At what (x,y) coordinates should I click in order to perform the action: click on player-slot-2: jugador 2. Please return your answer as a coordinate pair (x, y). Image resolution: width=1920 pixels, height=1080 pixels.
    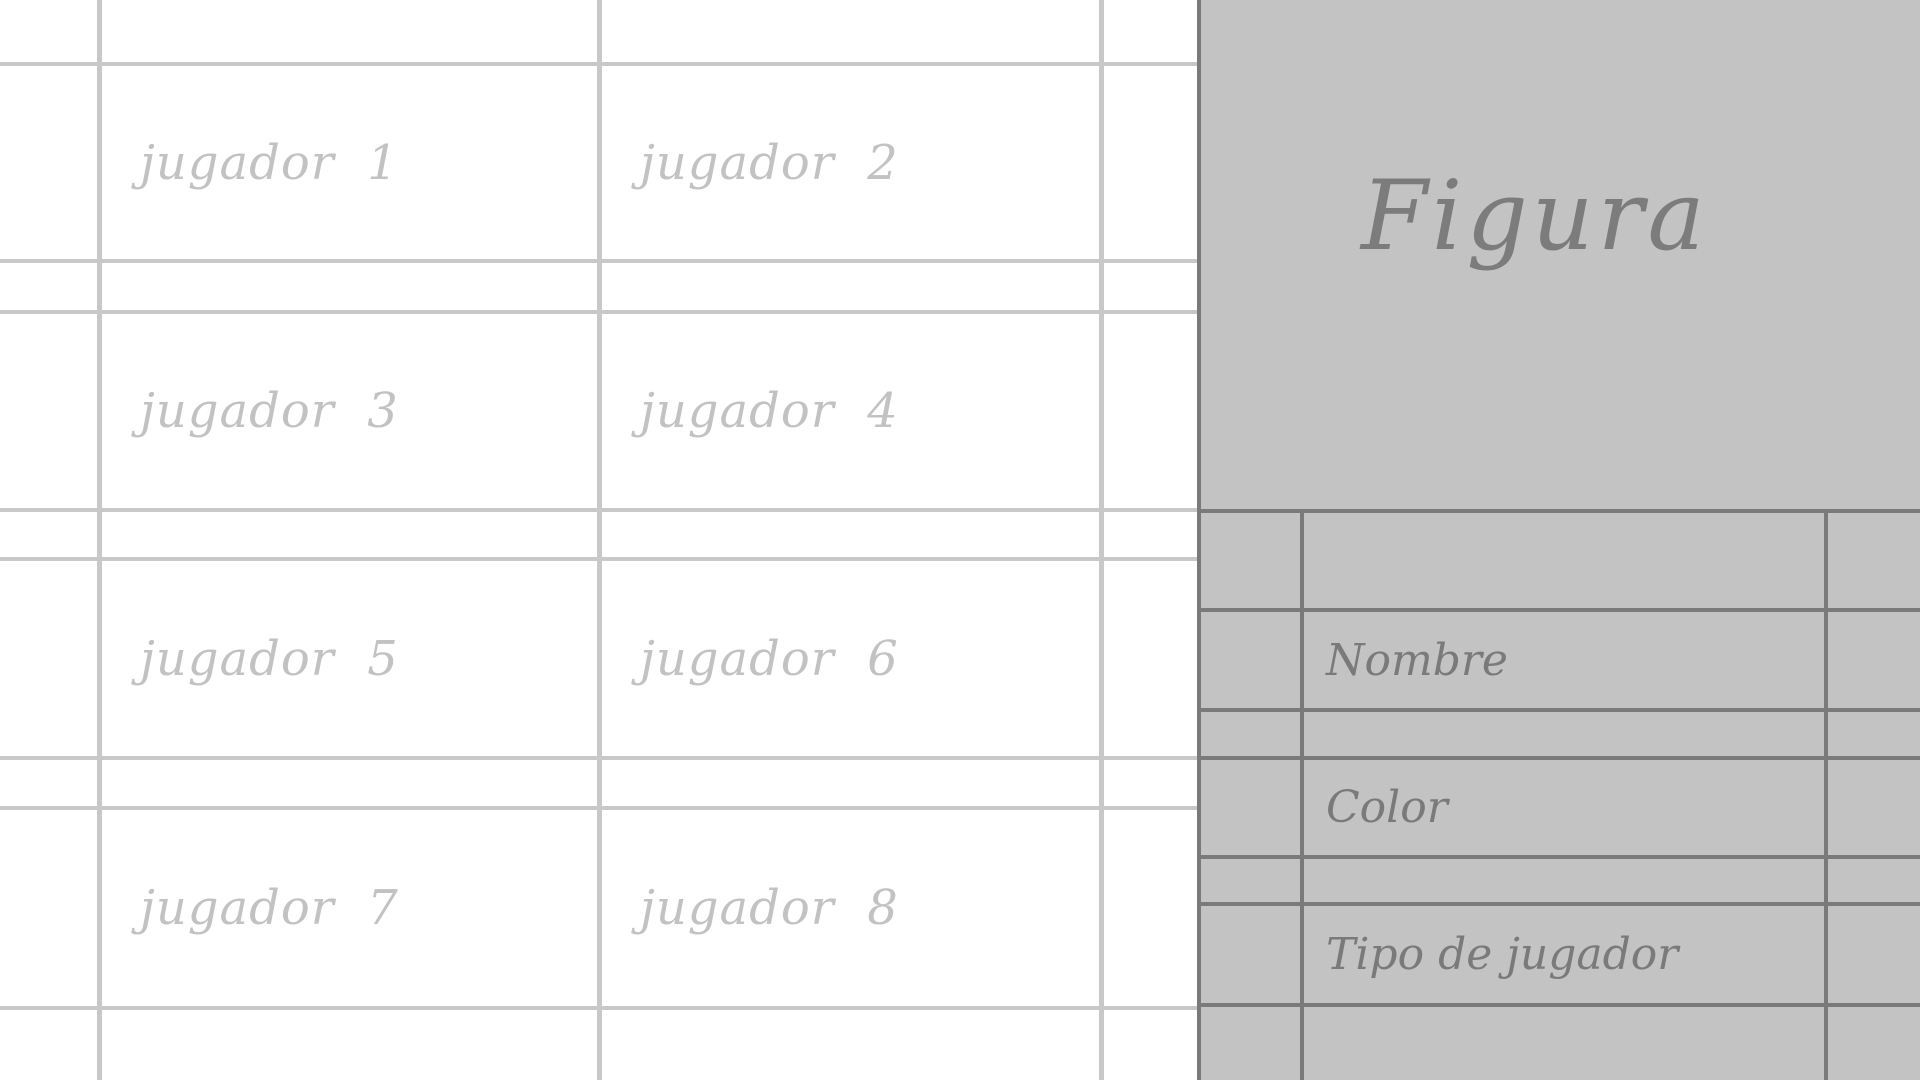
    Looking at the image, I should click on (850, 162).